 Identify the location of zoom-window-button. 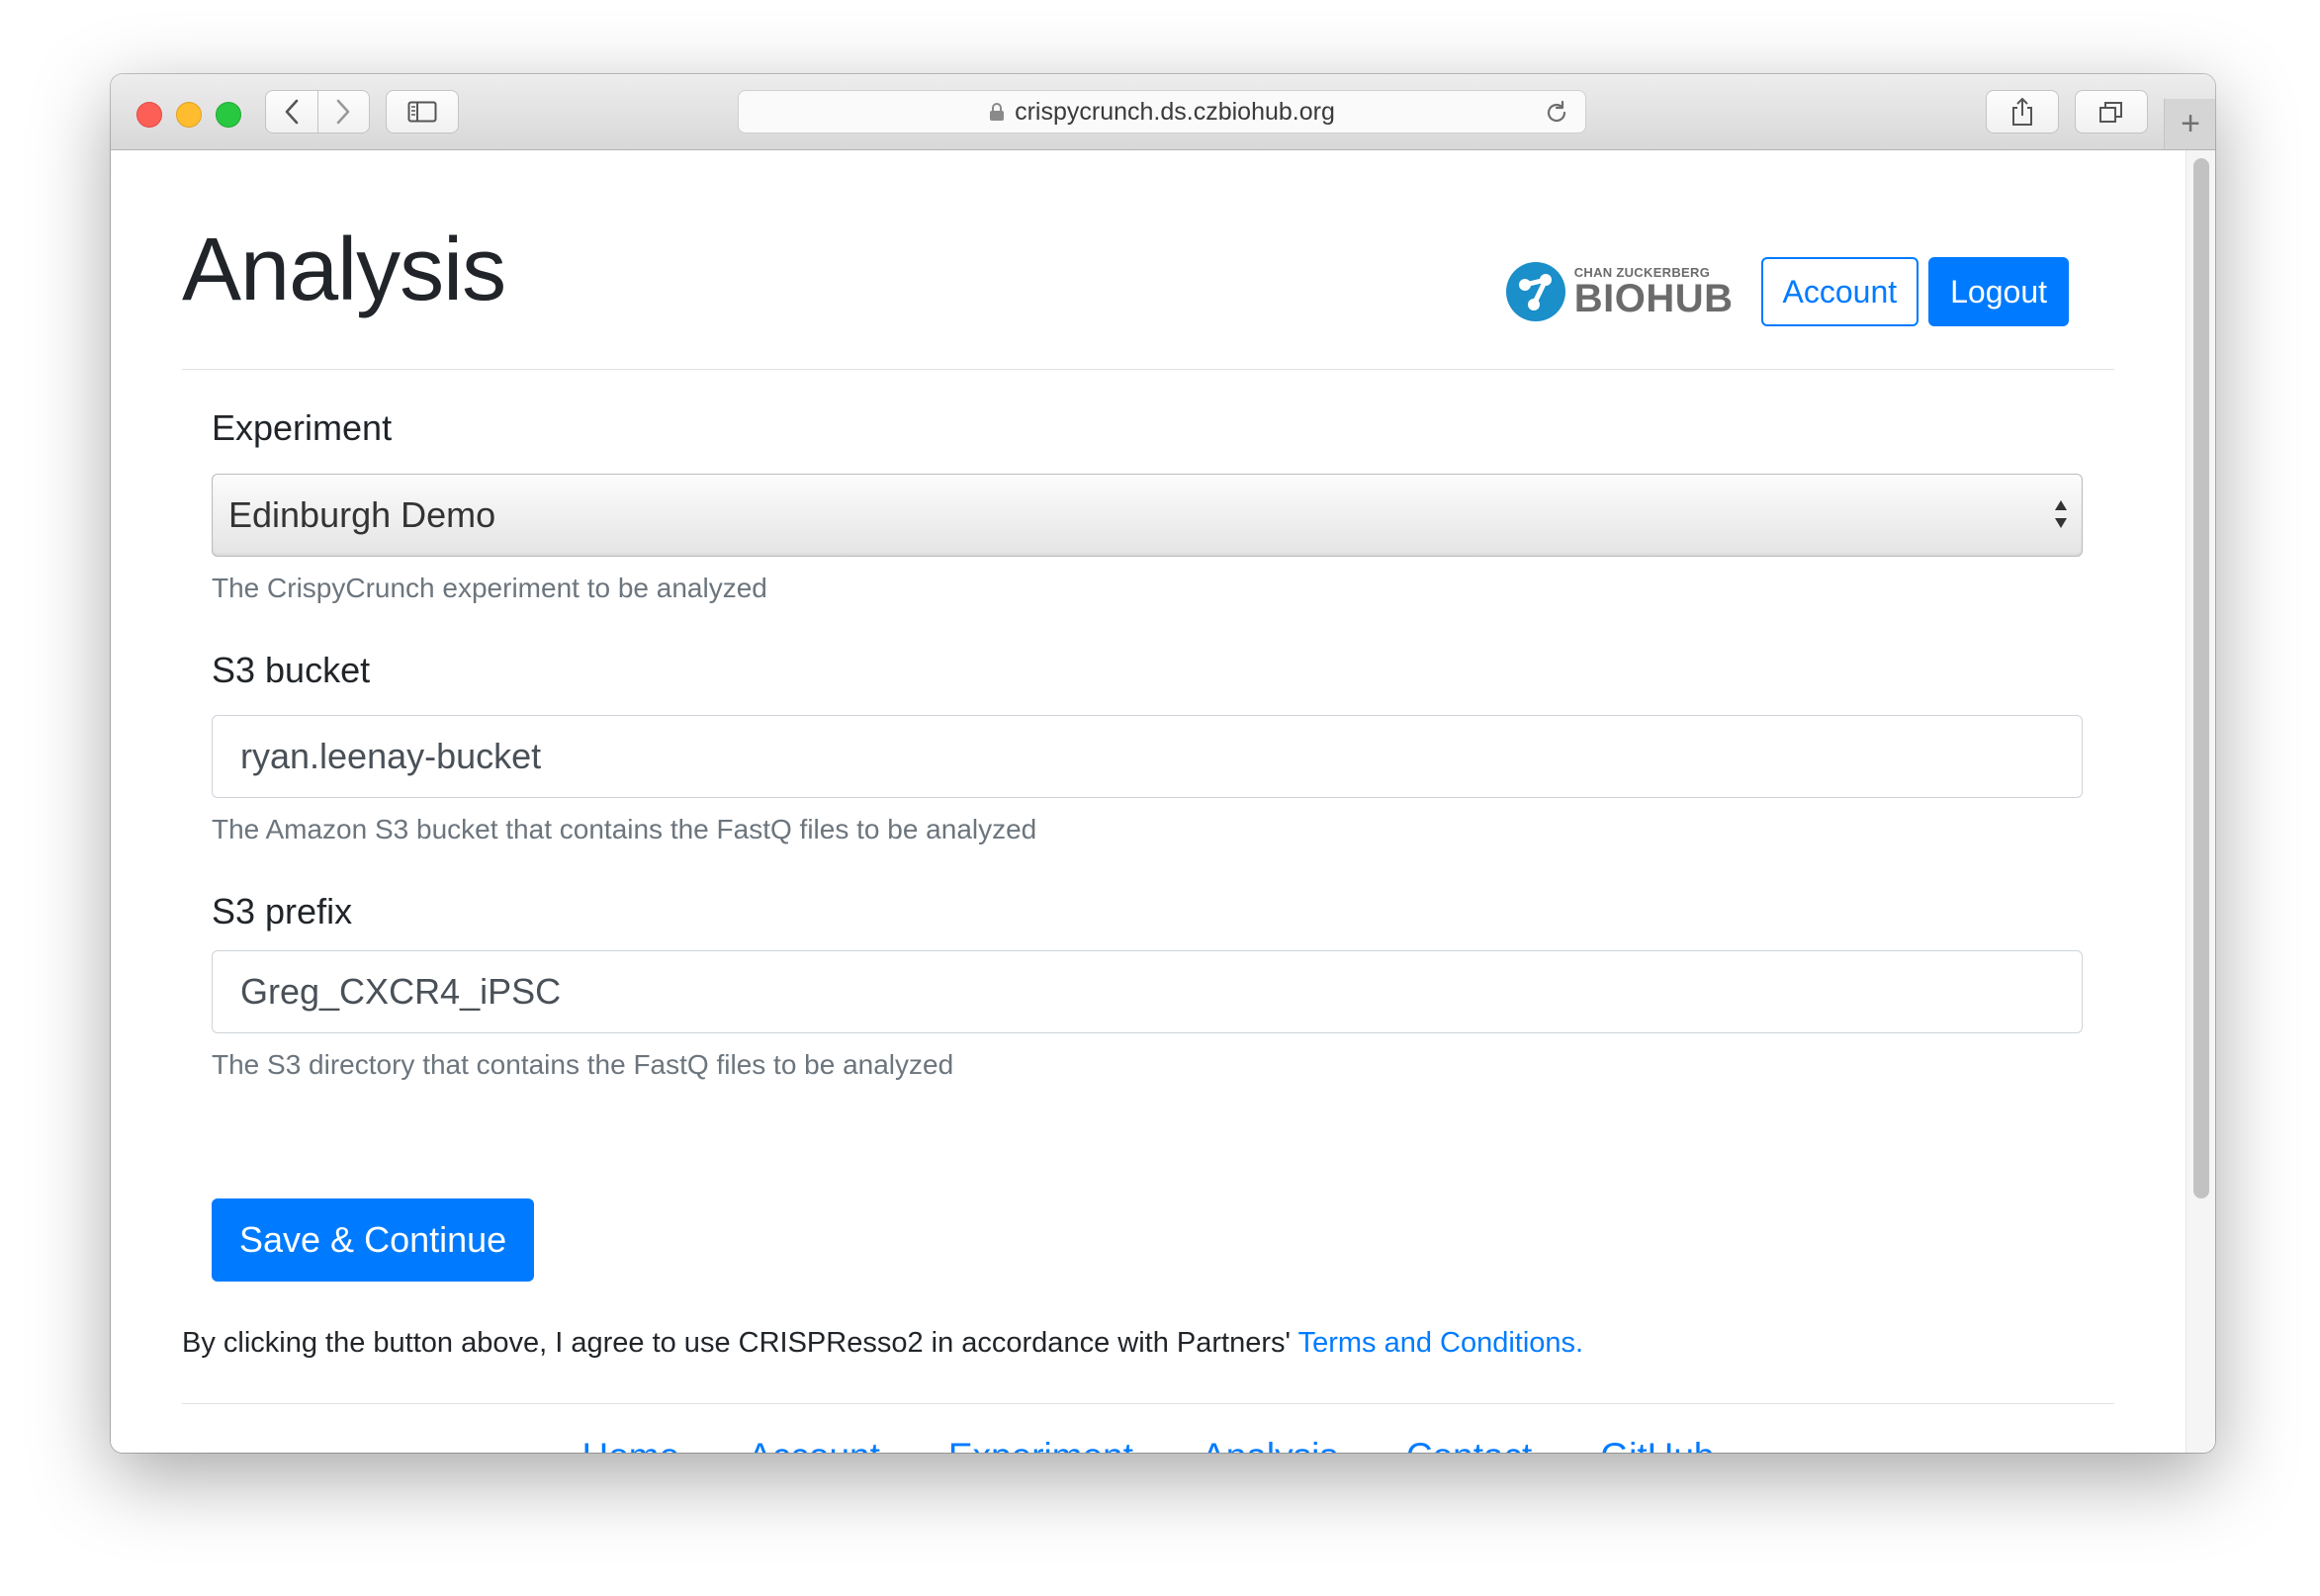
(229, 115).